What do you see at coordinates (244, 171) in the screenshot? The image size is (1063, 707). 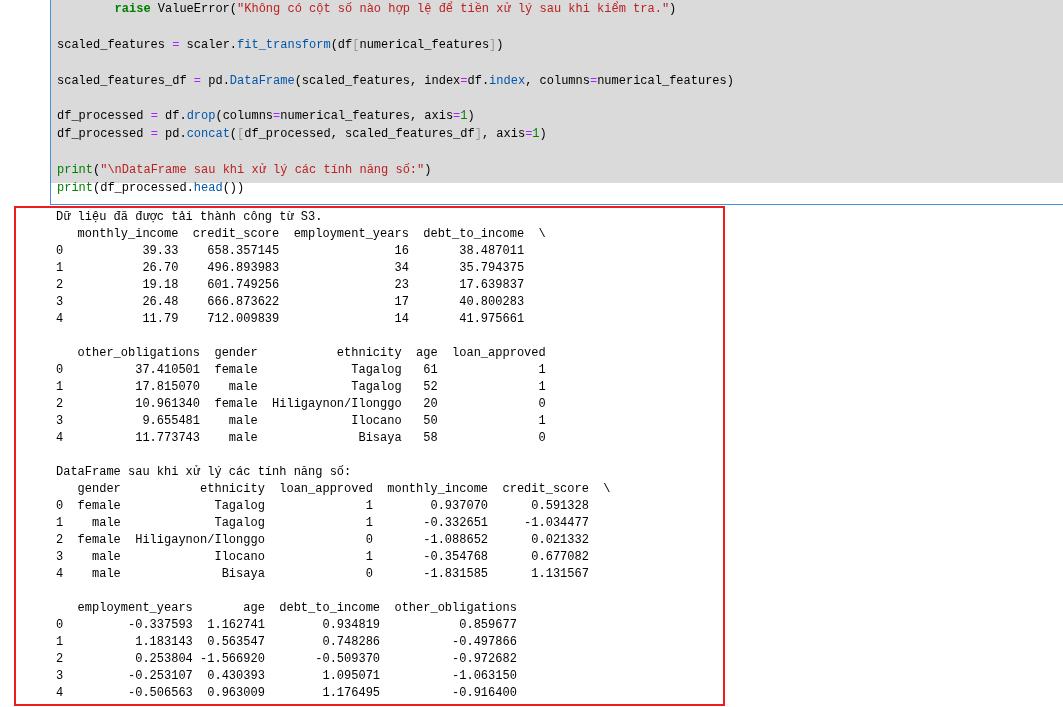 I see `code-line: print("\nDataFrame sau khi xử lý các tính năng số:")` at bounding box center [244, 171].